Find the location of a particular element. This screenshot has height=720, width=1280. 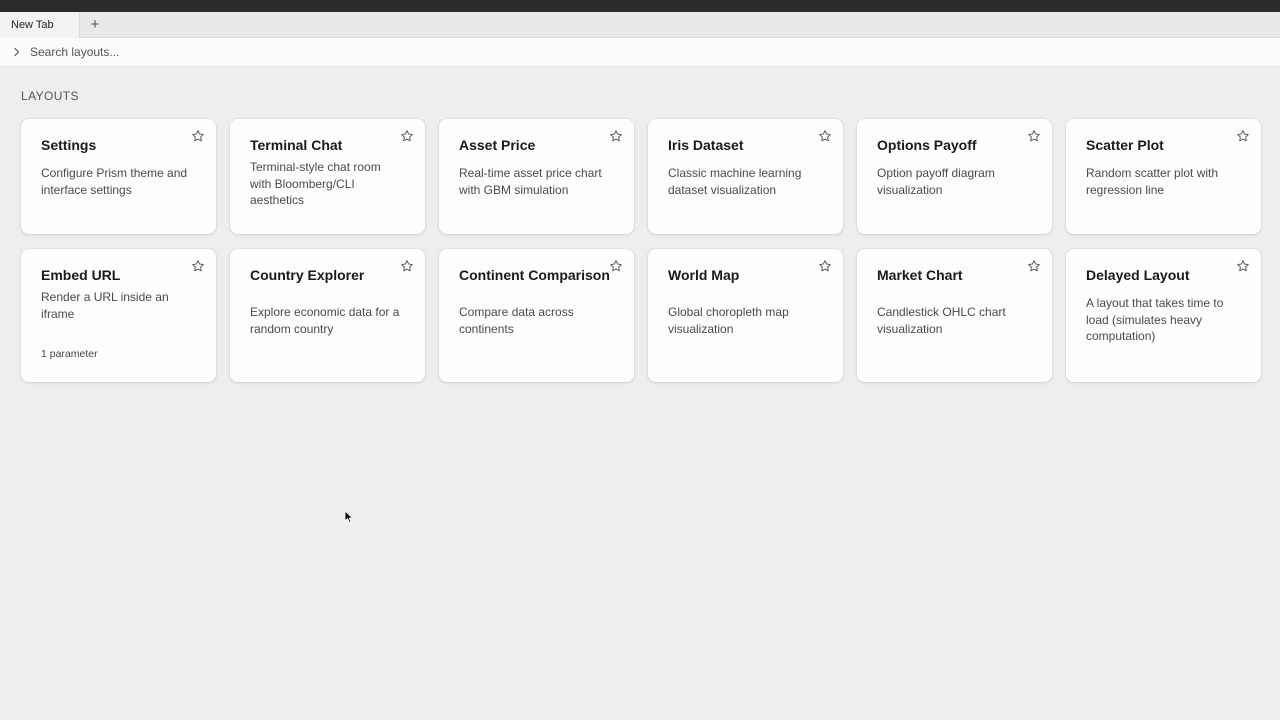

card-title: Terminal Chat is located at coordinates (296, 145).